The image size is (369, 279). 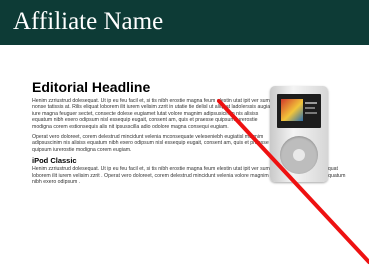 I want to click on album-art, so click(x=292, y=110).